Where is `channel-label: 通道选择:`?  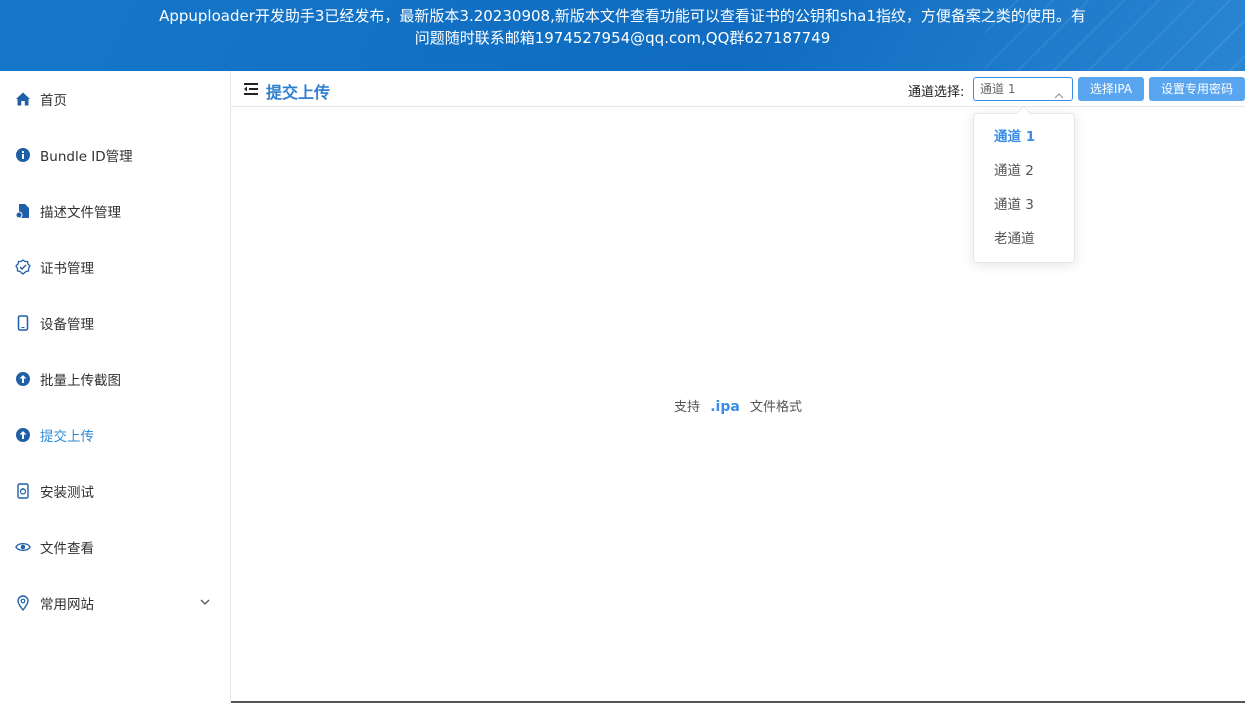
channel-label: 通道选择: is located at coordinates (936, 92).